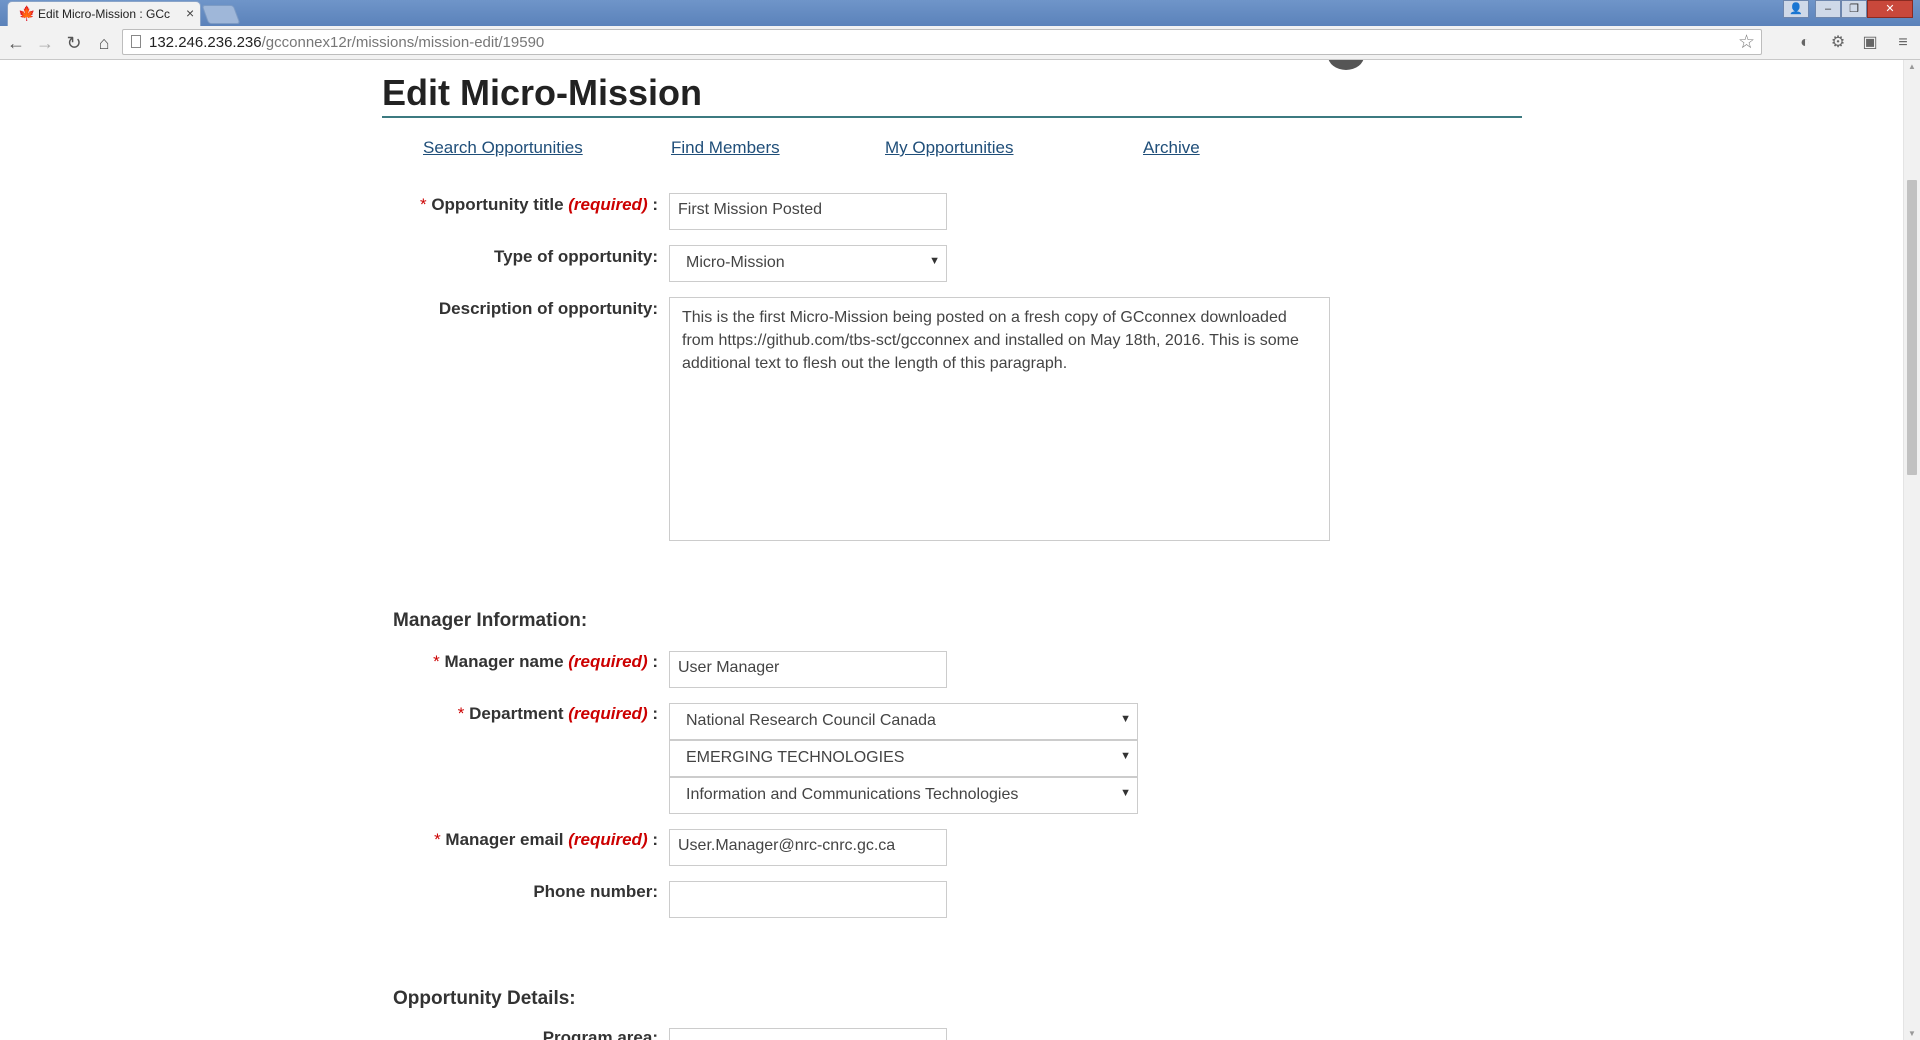 This screenshot has height=1040, width=1920. Describe the element at coordinates (548, 308) in the screenshot. I see `description-label: Description of opportunity:` at that location.